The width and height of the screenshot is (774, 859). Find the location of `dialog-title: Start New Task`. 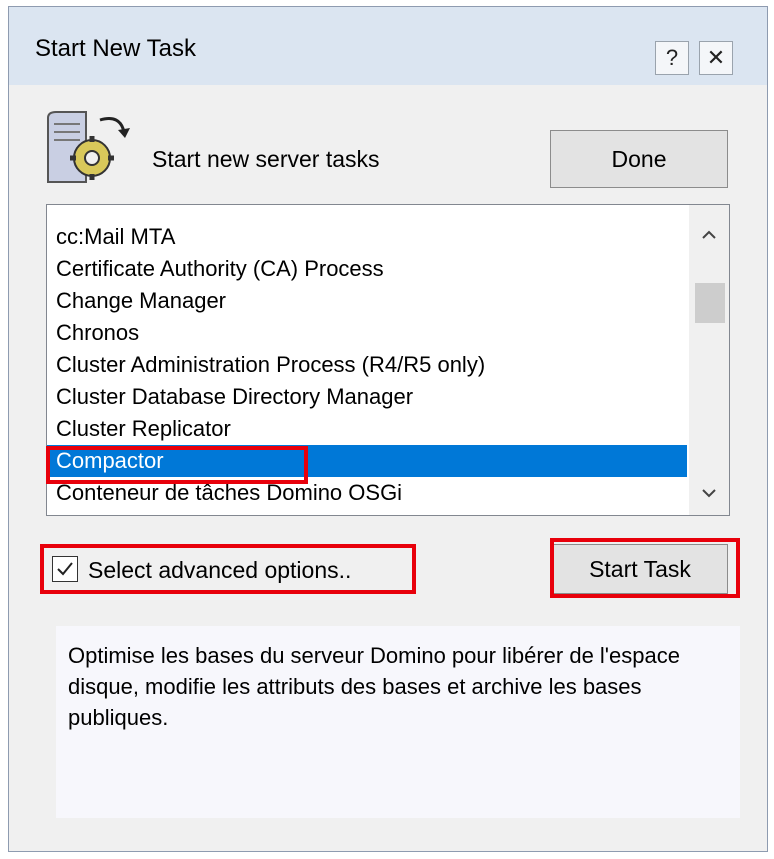

dialog-title: Start New Task is located at coordinates (115, 48).